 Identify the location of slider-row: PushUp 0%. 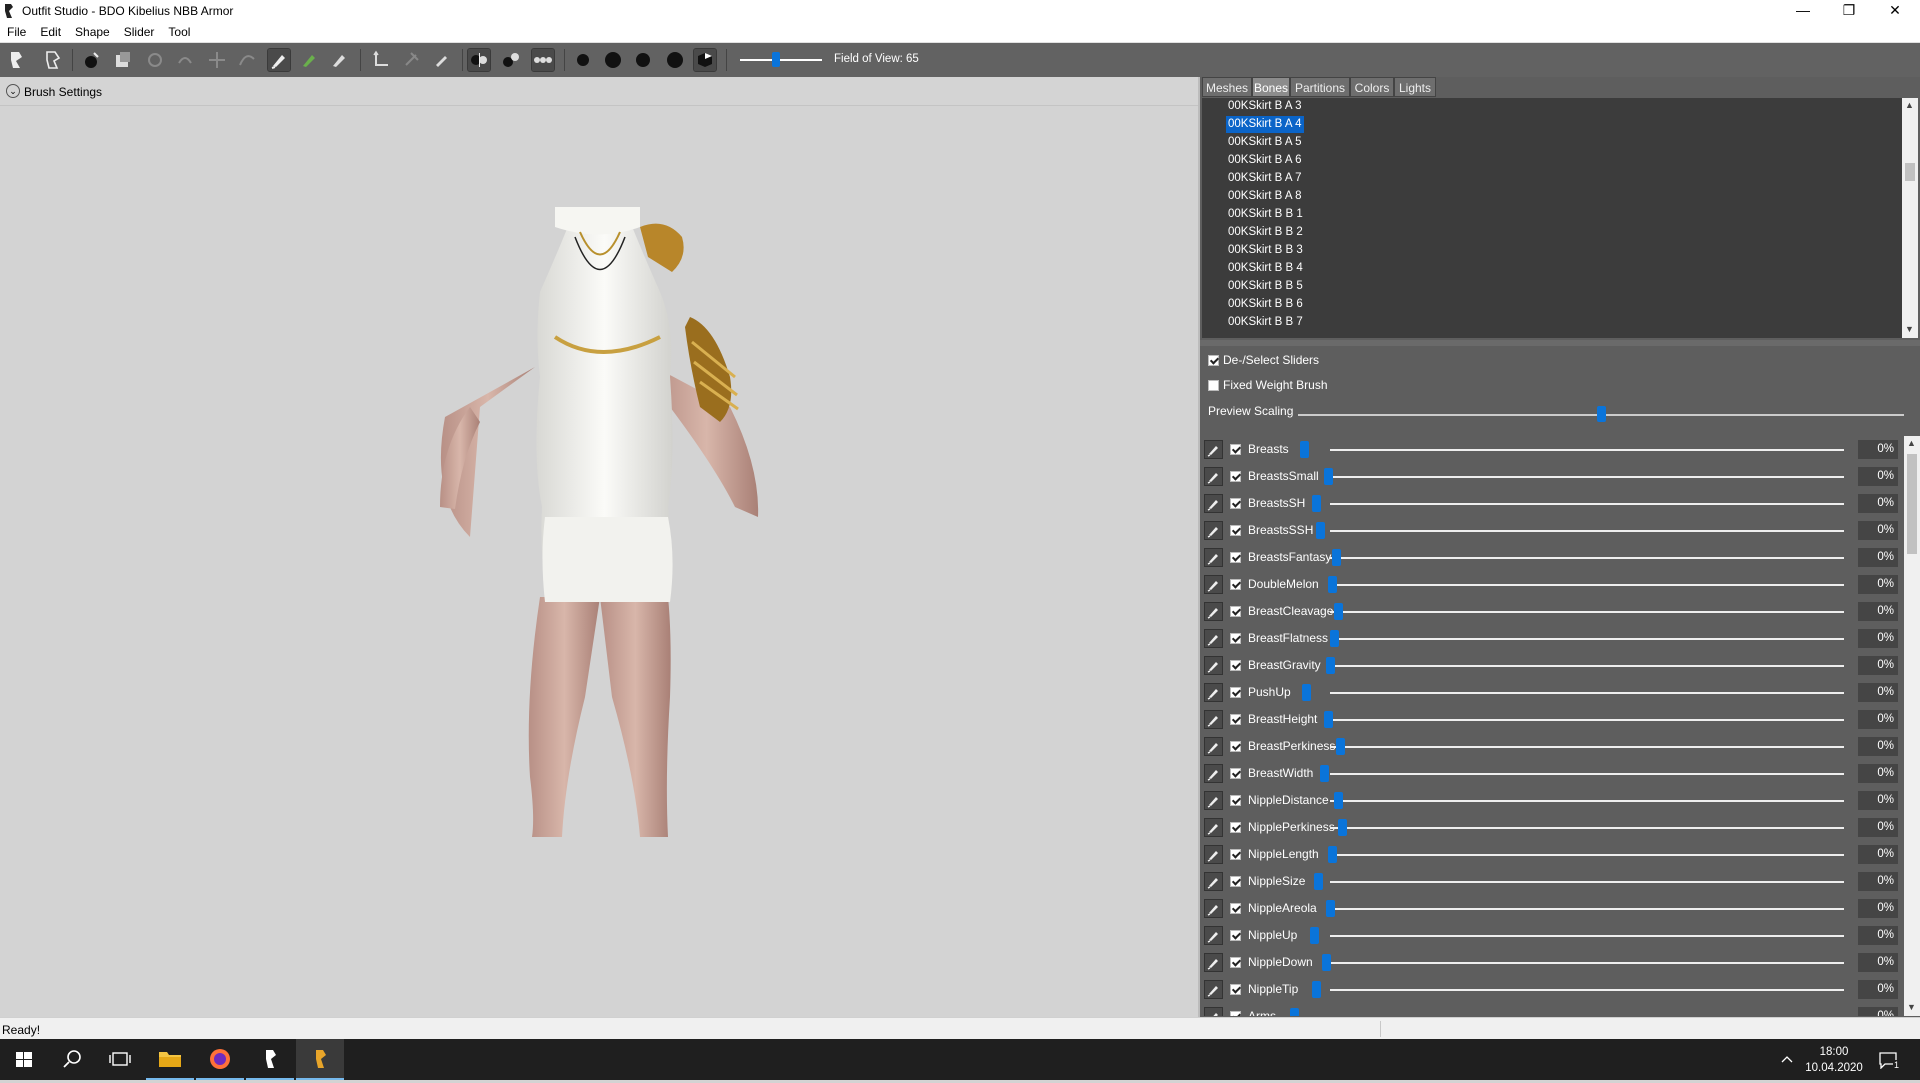
(1551, 692).